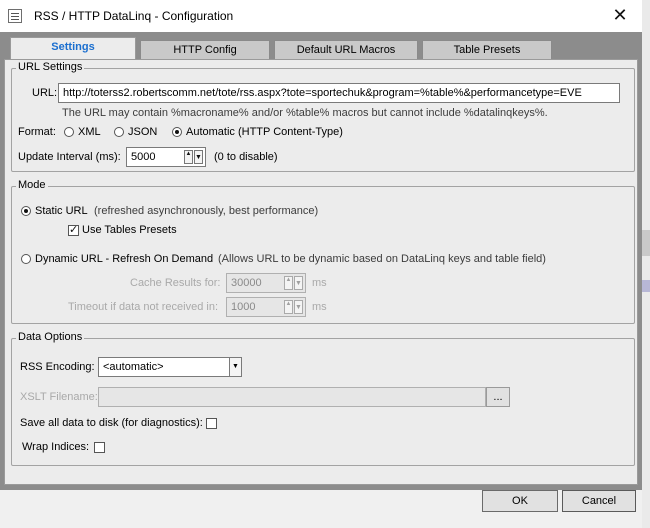 The image size is (650, 528). Describe the element at coordinates (235, 367) in the screenshot. I see `chevron-down-icon: ▼` at that location.